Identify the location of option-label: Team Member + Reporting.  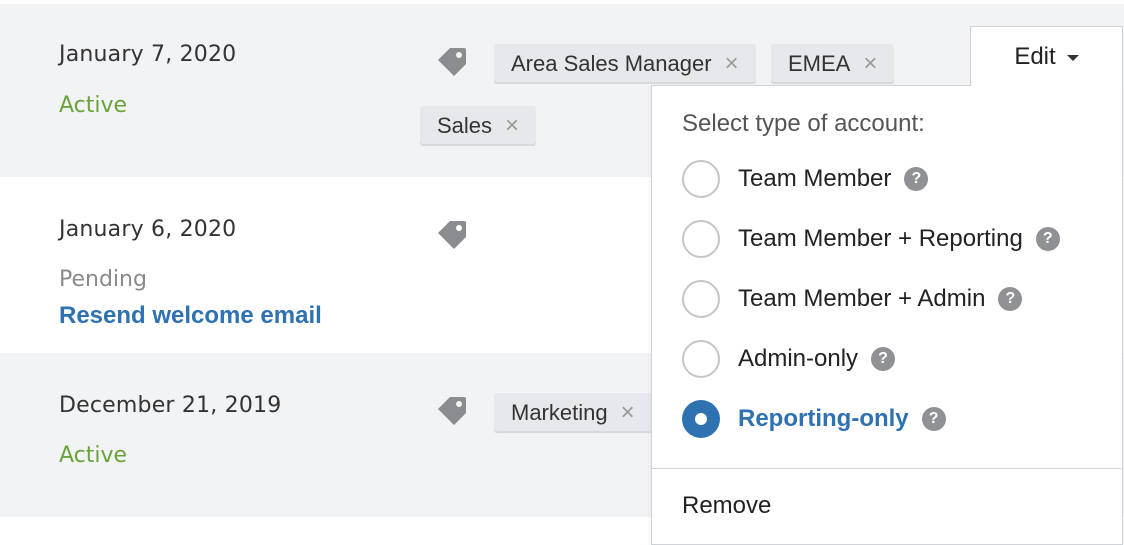
(880, 238).